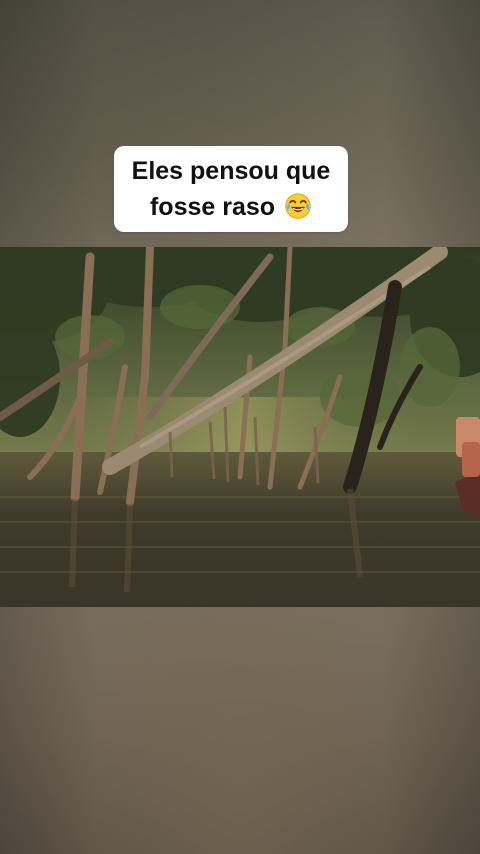  I want to click on laughing-emoji-icon, so click(298, 206).